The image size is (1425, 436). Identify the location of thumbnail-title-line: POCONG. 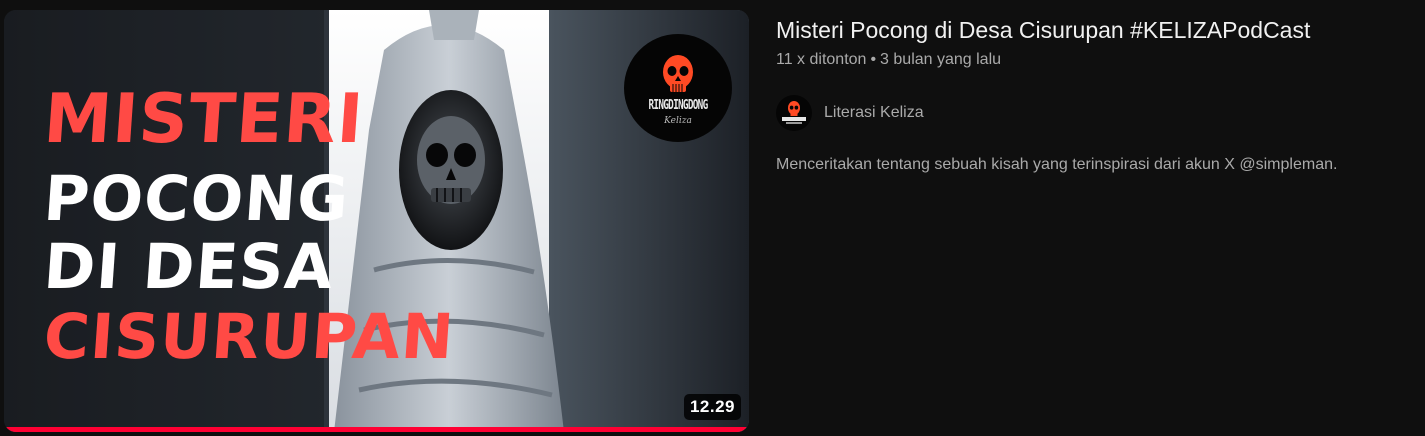
(196, 198).